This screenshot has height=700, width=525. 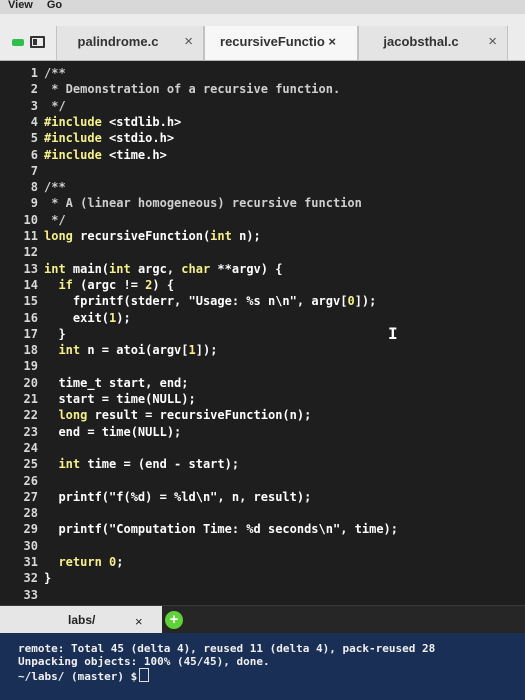 What do you see at coordinates (54, 5) in the screenshot?
I see `menu-item-go: Go` at bounding box center [54, 5].